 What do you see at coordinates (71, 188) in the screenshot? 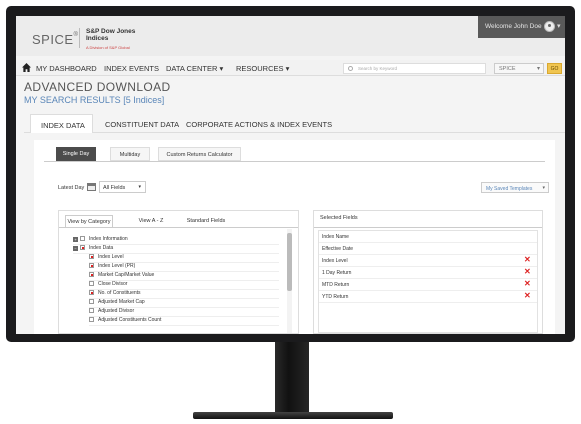
I see `date-label: Latest Day` at bounding box center [71, 188].